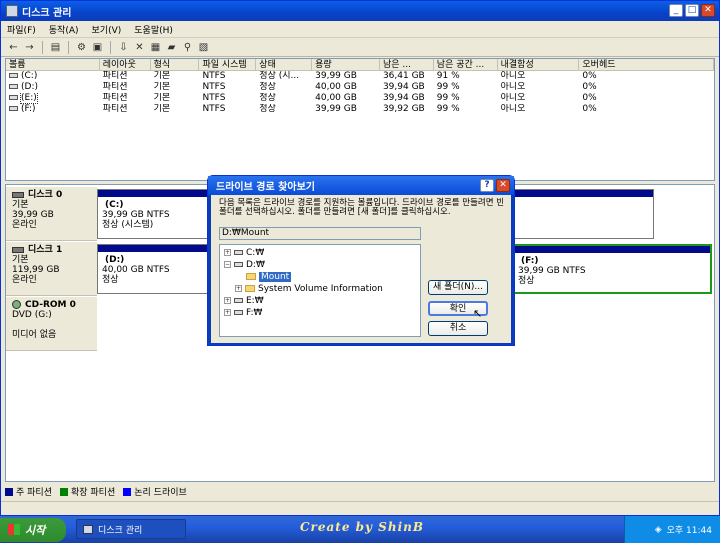 The width and height of the screenshot is (720, 543). I want to click on tree-node-c: + C:₩, so click(320, 253).